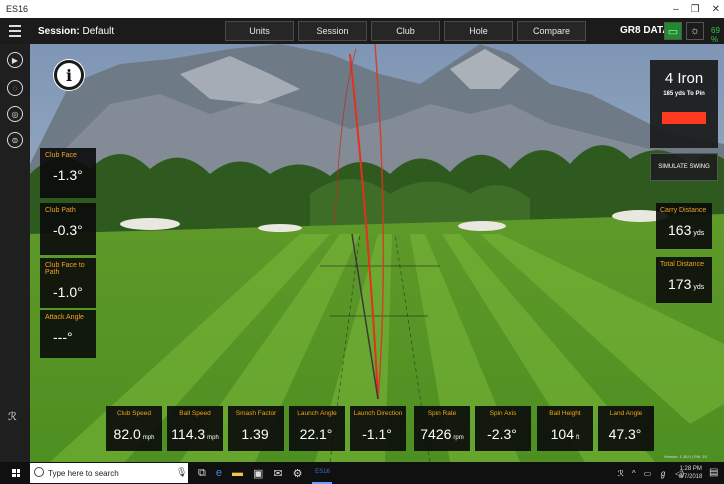 The height and width of the screenshot is (484, 724). Describe the element at coordinates (68, 283) in the screenshot. I see `club-face-to-path-box: Club Face to Path -1.0°` at that location.